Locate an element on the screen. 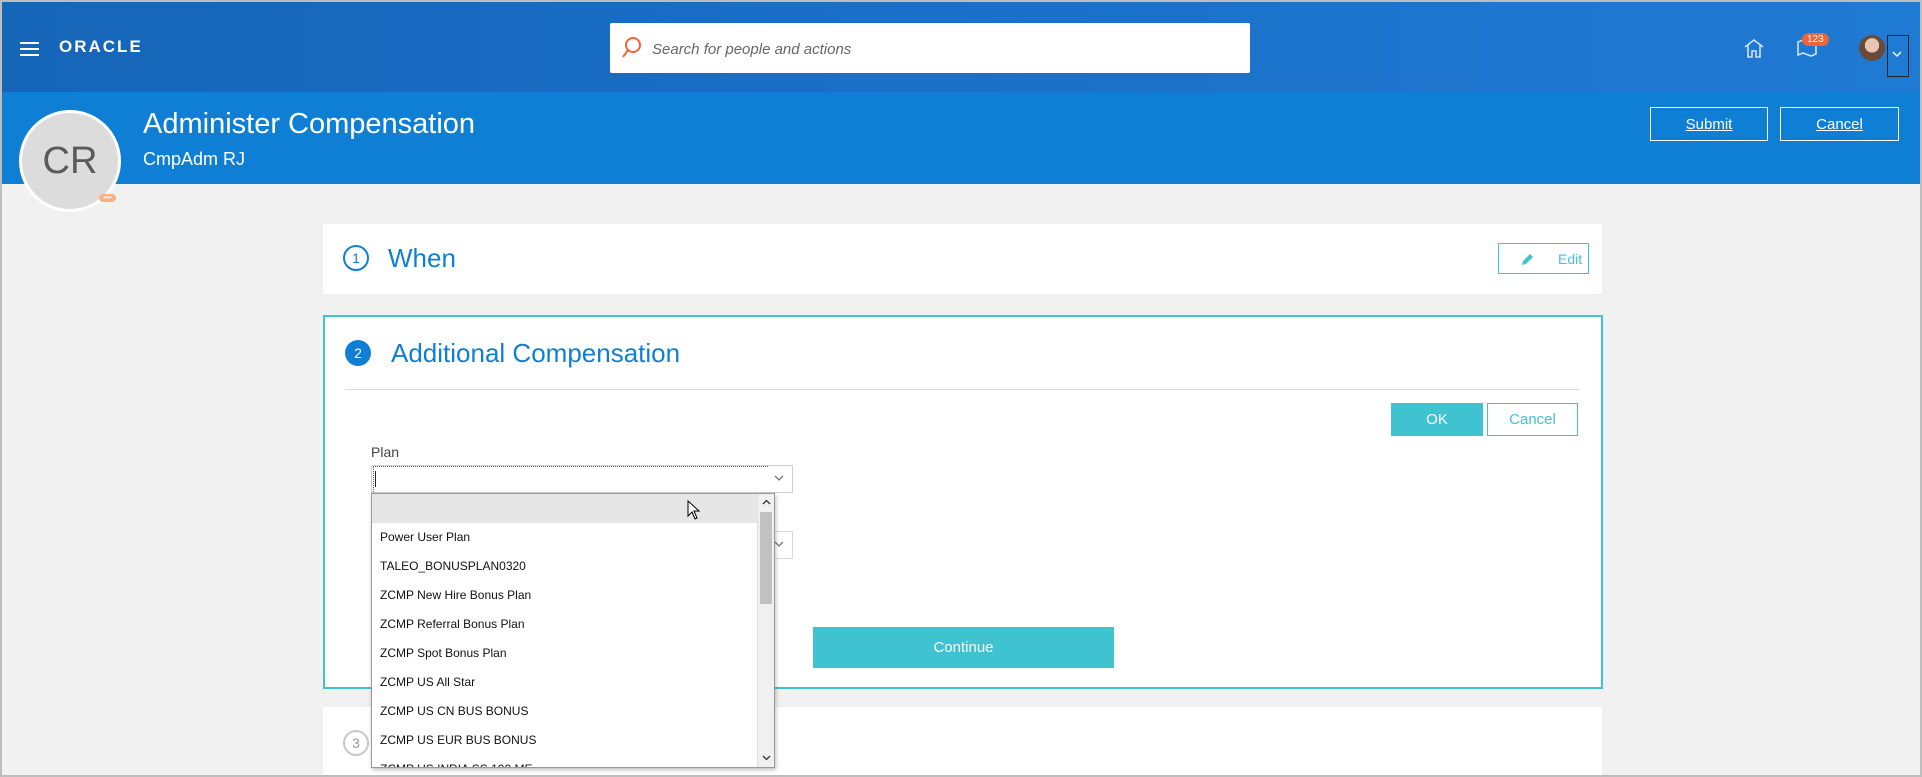  step-title: Additional Compensation is located at coordinates (536, 353).